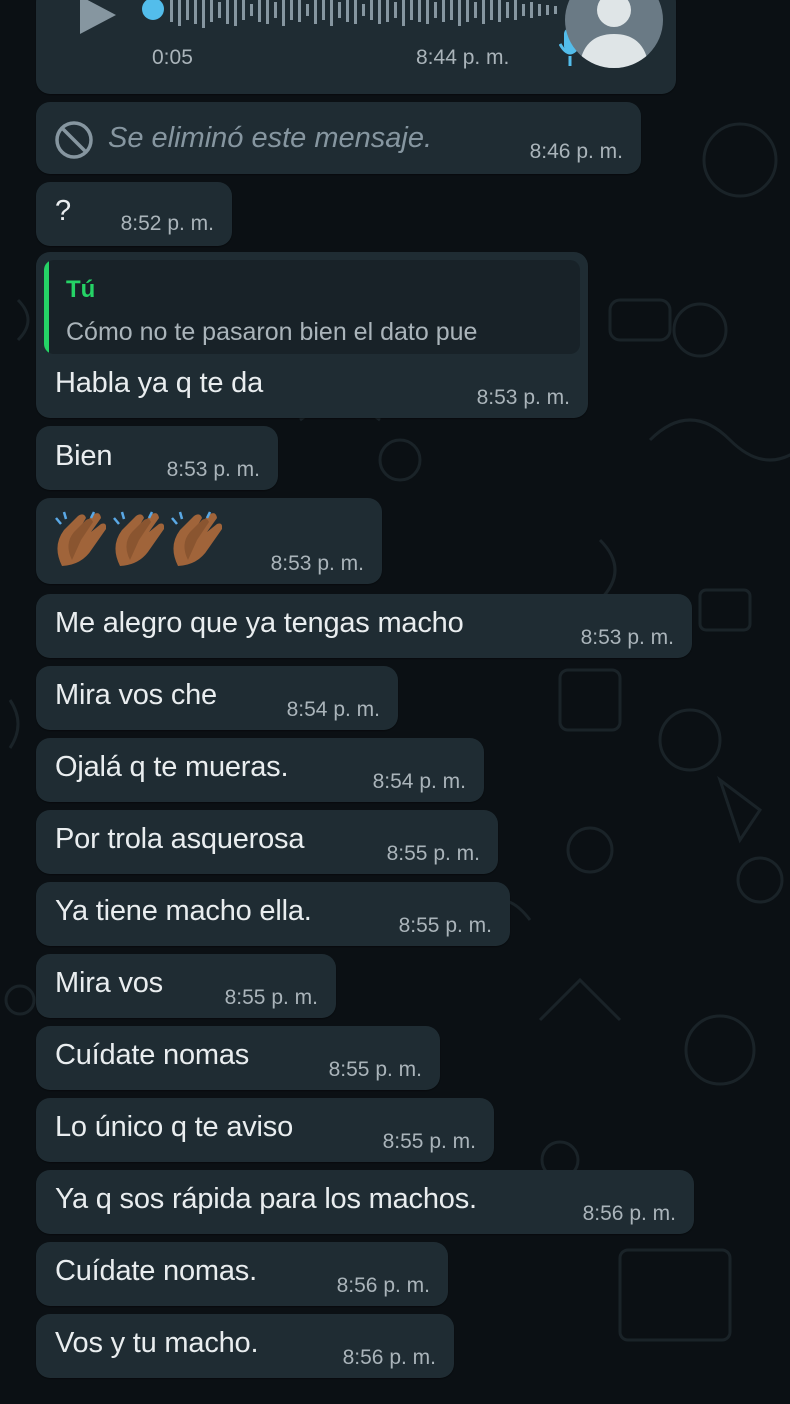 The image size is (790, 1404). What do you see at coordinates (157, 1343) in the screenshot?
I see `message-text: Vos y tu macho.` at bounding box center [157, 1343].